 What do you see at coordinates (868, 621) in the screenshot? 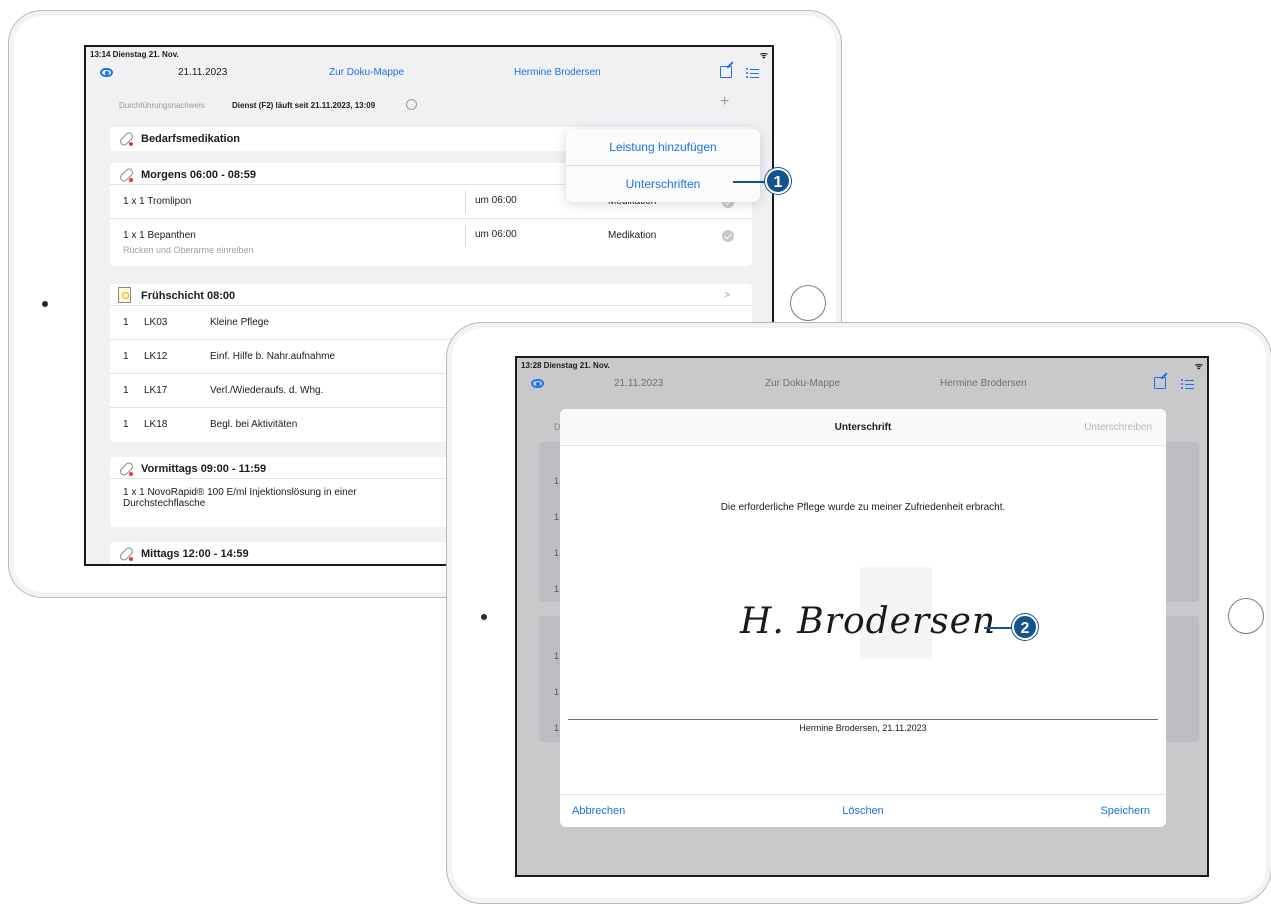
I see `signature-drawing: H. Brodersen` at bounding box center [868, 621].